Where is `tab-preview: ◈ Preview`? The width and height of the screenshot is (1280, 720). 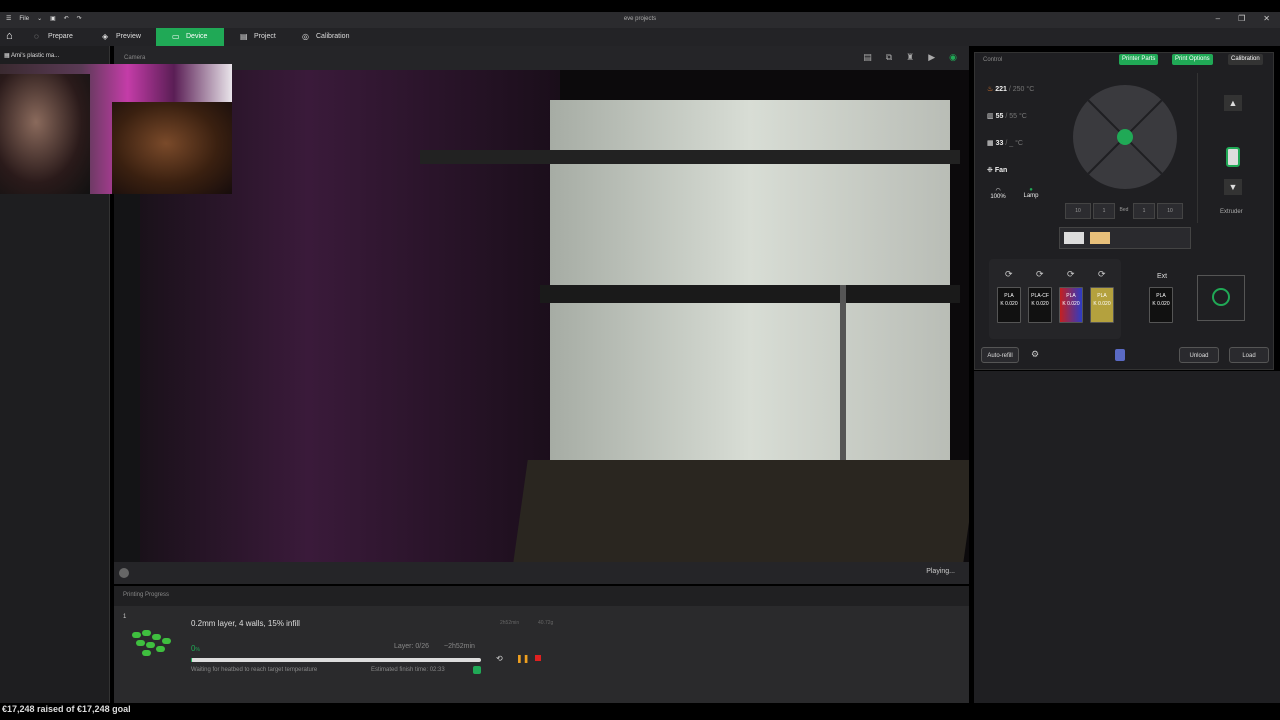 tab-preview: ◈ Preview is located at coordinates (130, 37).